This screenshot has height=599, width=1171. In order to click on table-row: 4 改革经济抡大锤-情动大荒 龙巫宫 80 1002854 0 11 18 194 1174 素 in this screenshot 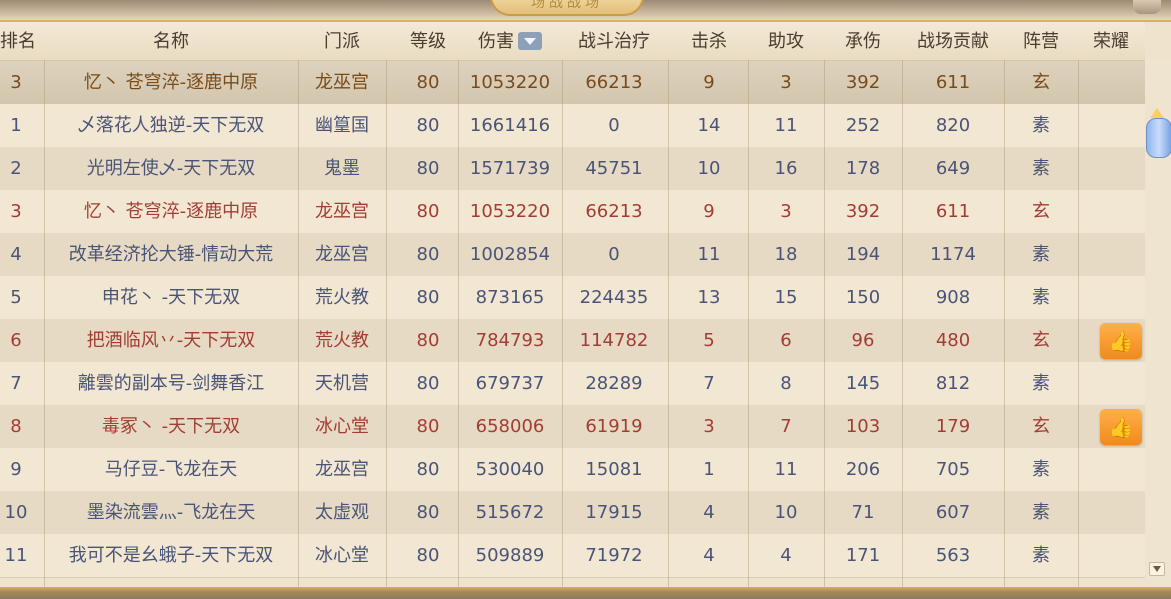, I will do `click(572, 255)`.